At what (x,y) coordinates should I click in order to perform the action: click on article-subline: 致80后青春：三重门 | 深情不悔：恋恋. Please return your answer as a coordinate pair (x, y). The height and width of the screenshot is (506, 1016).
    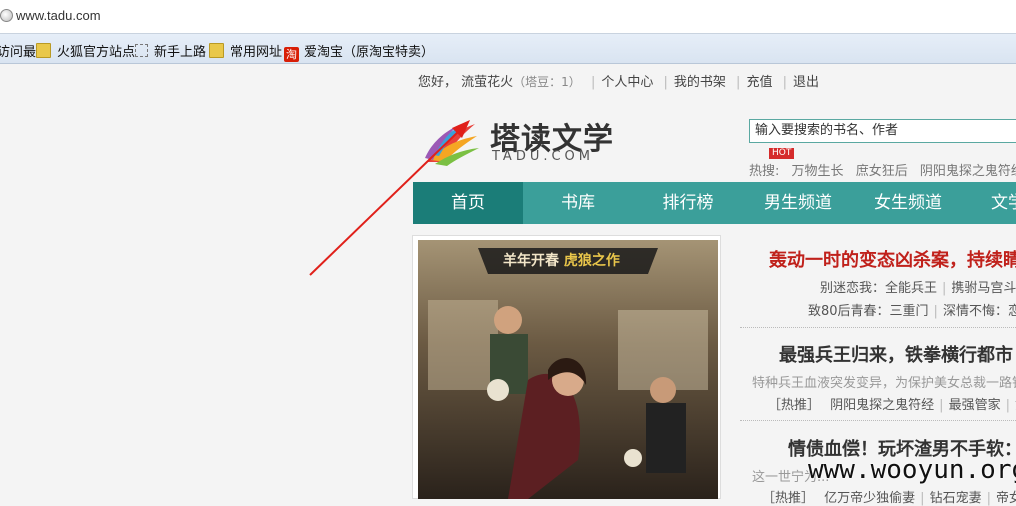
    Looking at the image, I should click on (912, 309).